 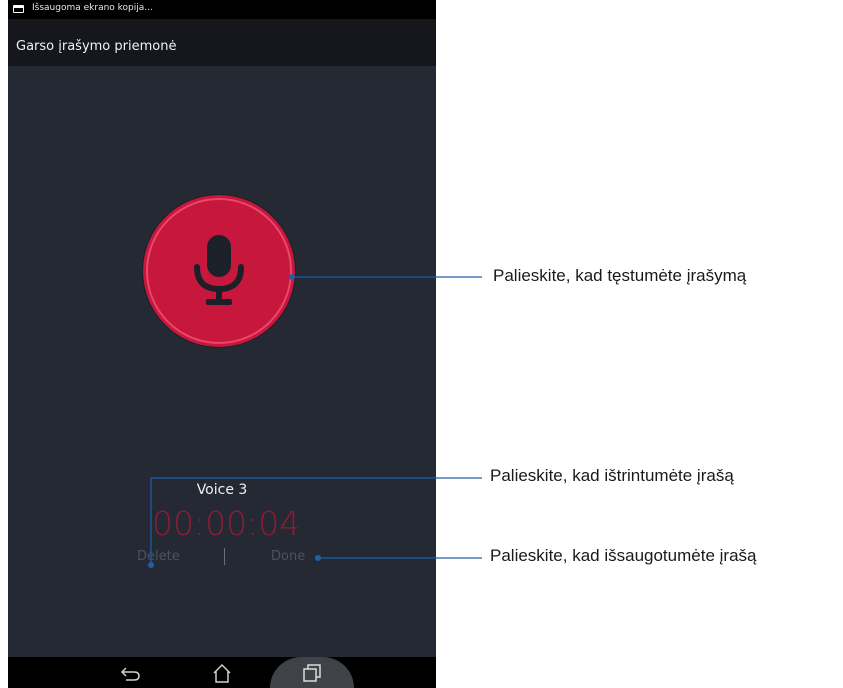 What do you see at coordinates (315, 522) in the screenshot?
I see `callout-leader-delete` at bounding box center [315, 522].